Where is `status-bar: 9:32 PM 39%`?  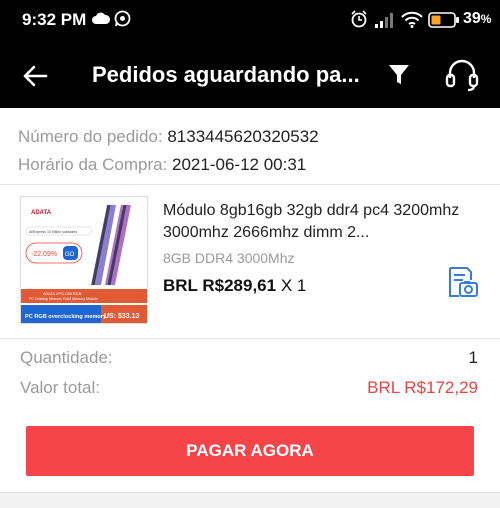
status-bar: 9:32 PM 39% is located at coordinates (250, 21).